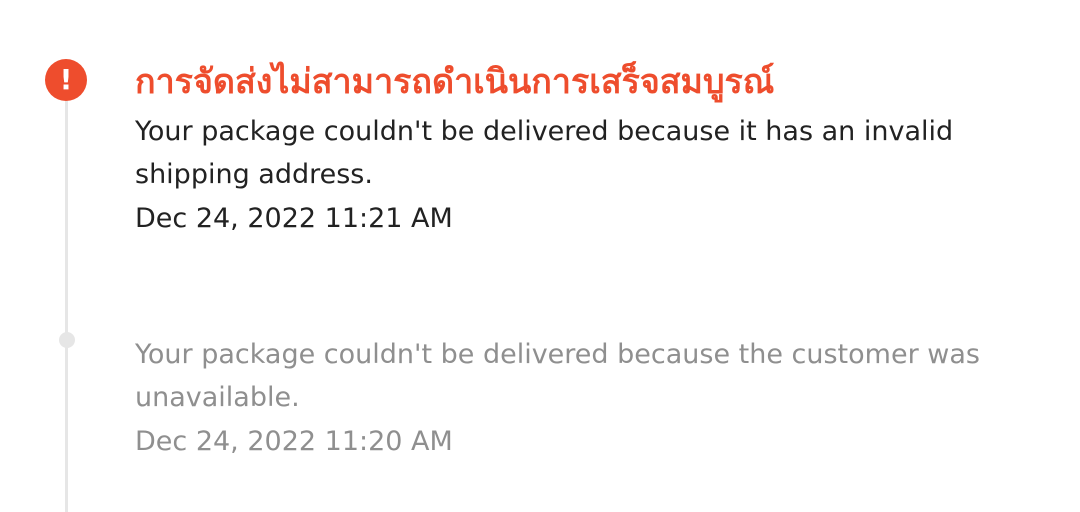 This screenshot has width=1080, height=512. I want to click on event-timestamp: Dec 24, 2022 11:20 AM, so click(294, 441).